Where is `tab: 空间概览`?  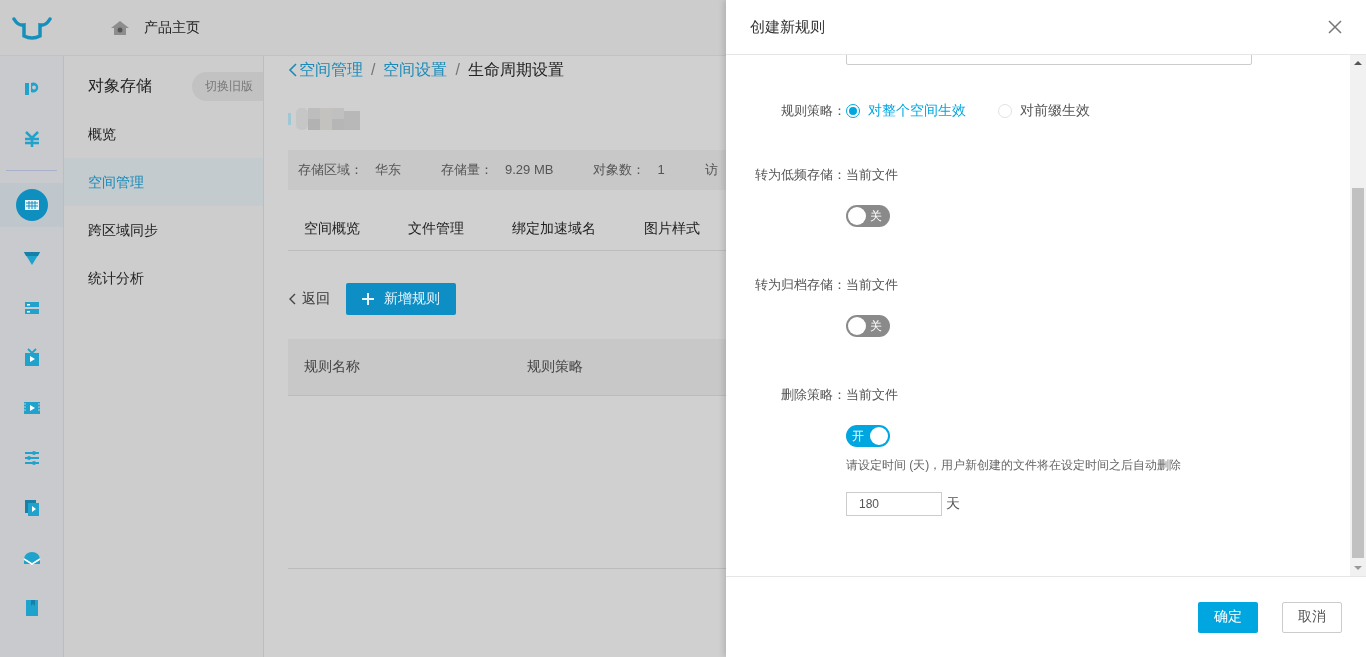
tab: 空间概览 is located at coordinates (332, 219).